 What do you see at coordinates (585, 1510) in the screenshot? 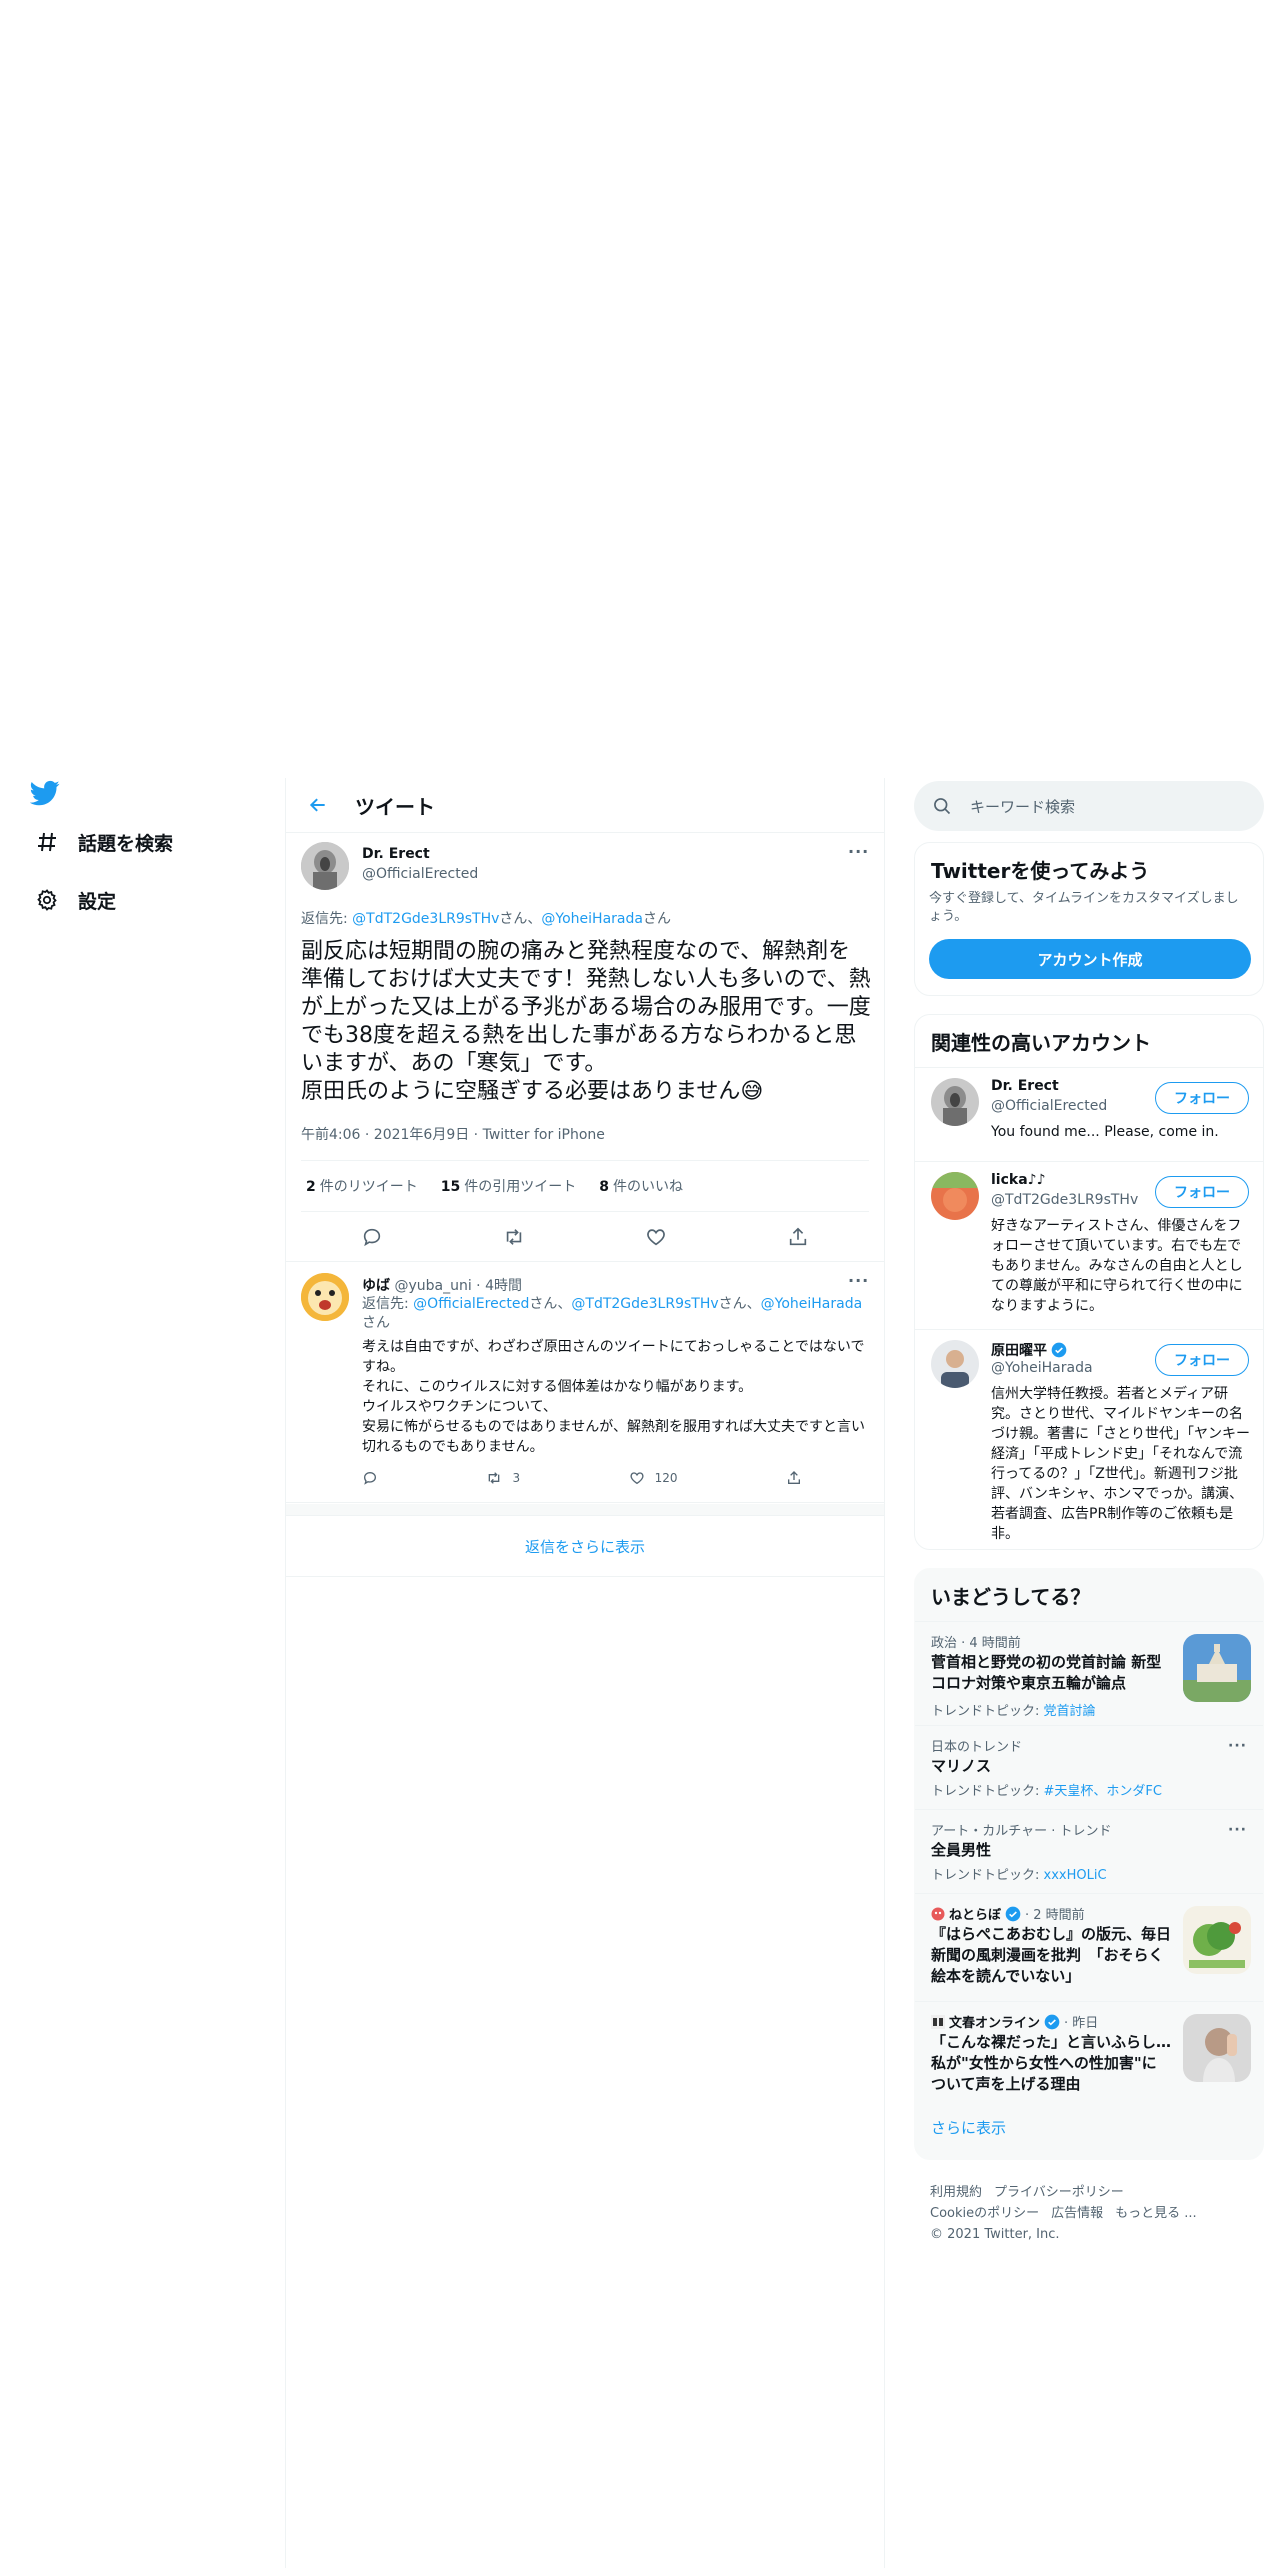
I see `section-separator` at bounding box center [585, 1510].